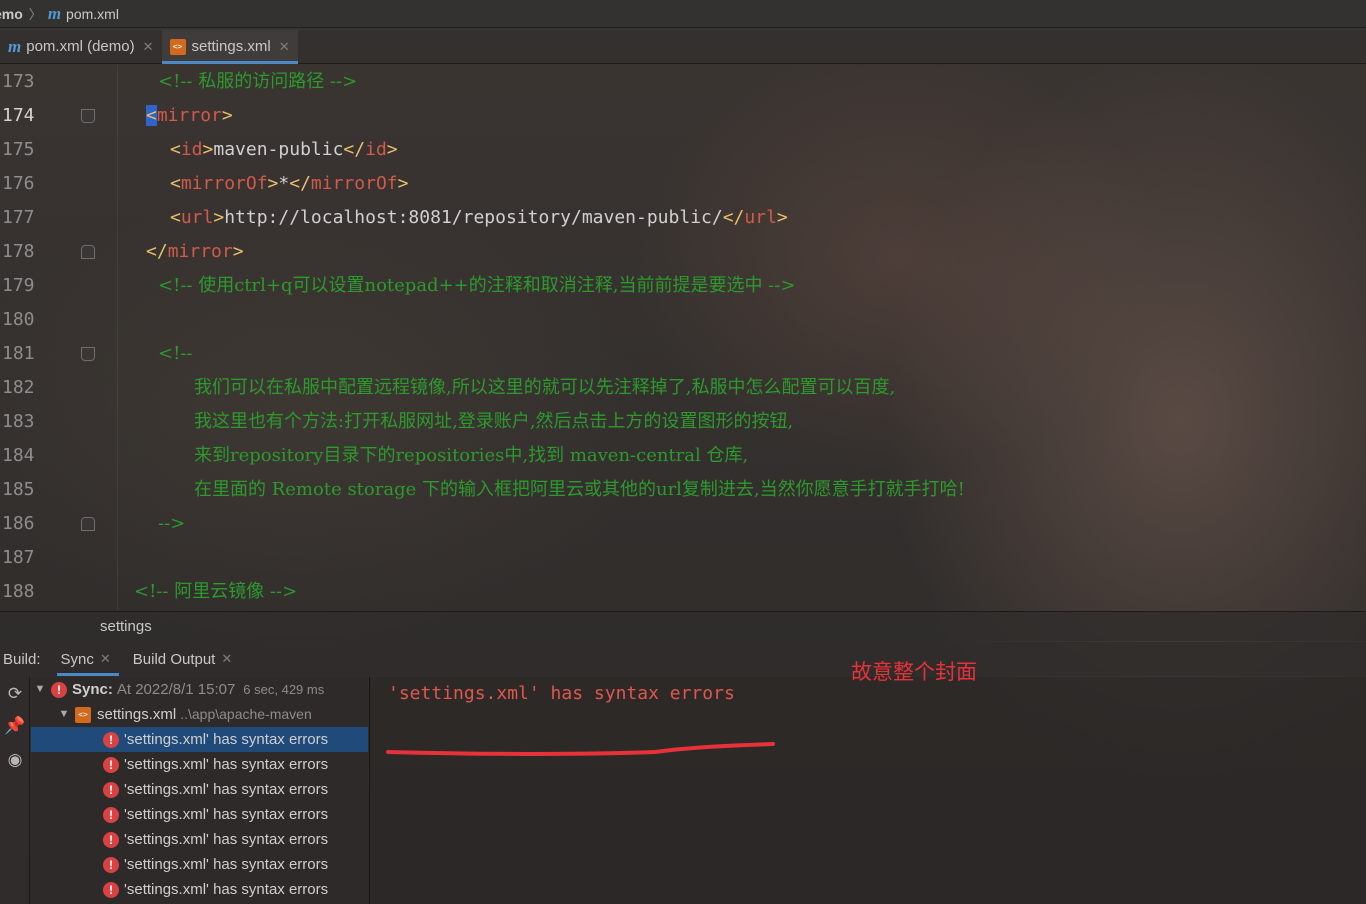 This screenshot has width=1366, height=904. I want to click on code-line: 183 我这里也有个方法:打开私服网址,登录账户,然后点击上方的设置图形的按钮,, so click(683, 422).